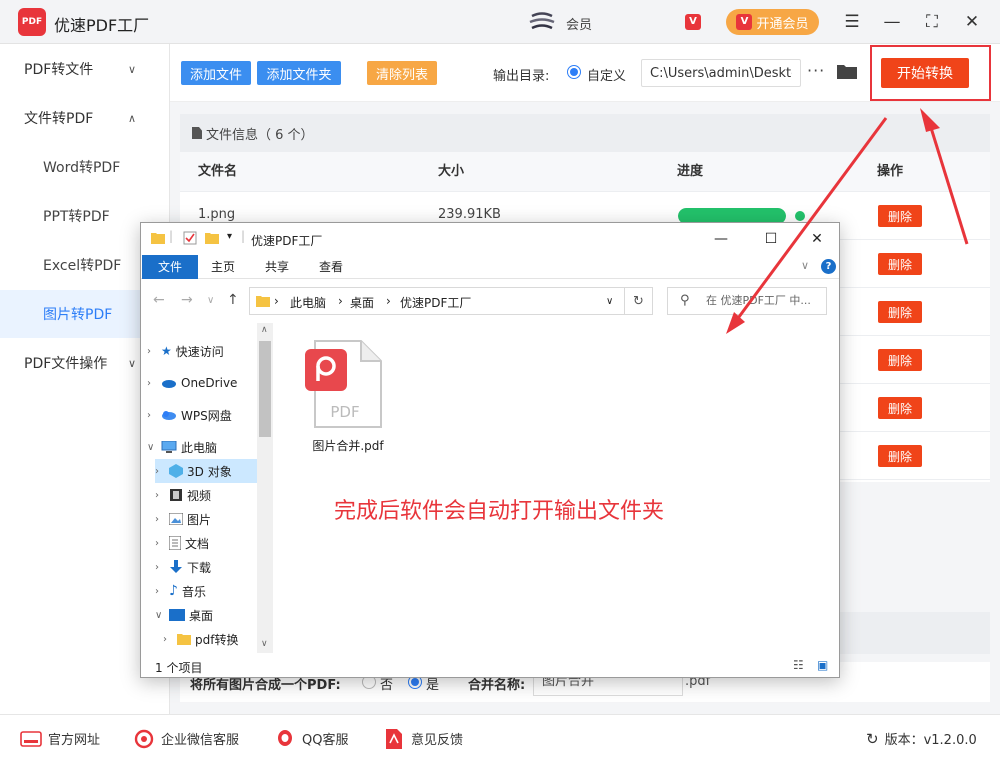 This screenshot has width=1000, height=760. I want to click on breadcrumb-desktop: 桌面, so click(362, 302).